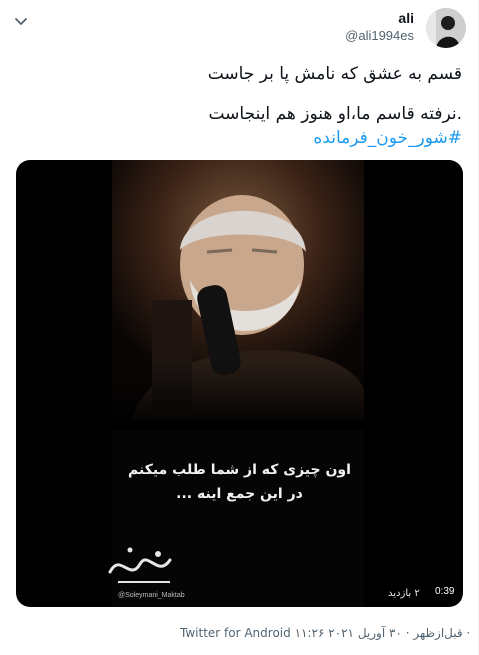 This screenshot has height=655, width=479. I want to click on caption-line-1: اون چیزی که از شما طلب میکنم, so click(239, 470).